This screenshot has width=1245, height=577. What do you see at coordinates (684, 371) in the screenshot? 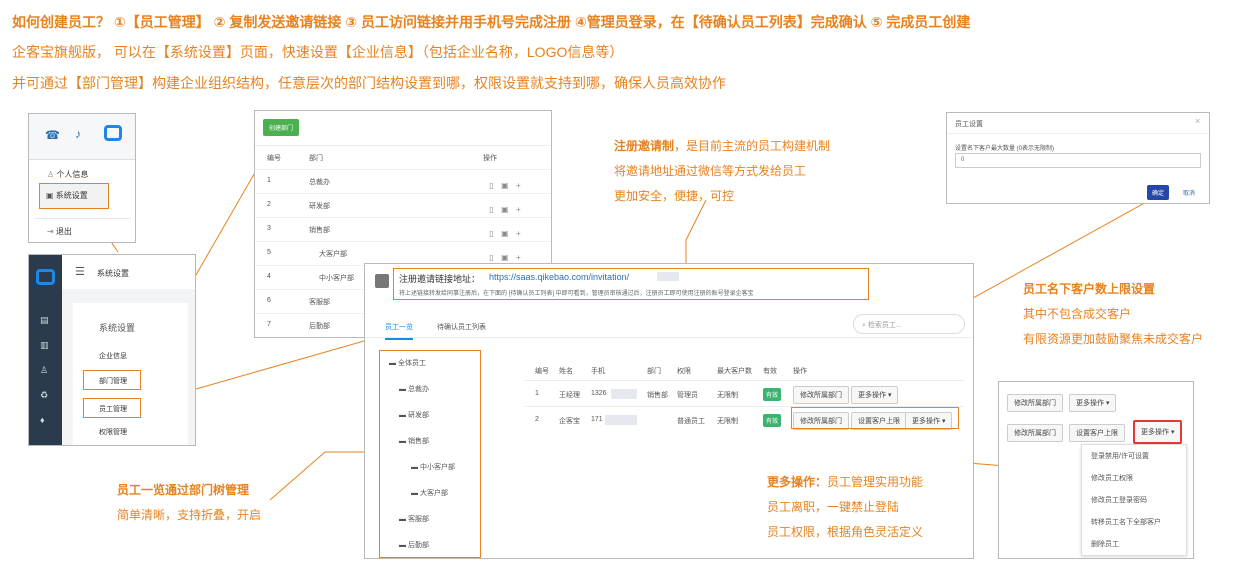
I see `emp-header-role: 权限` at bounding box center [684, 371].